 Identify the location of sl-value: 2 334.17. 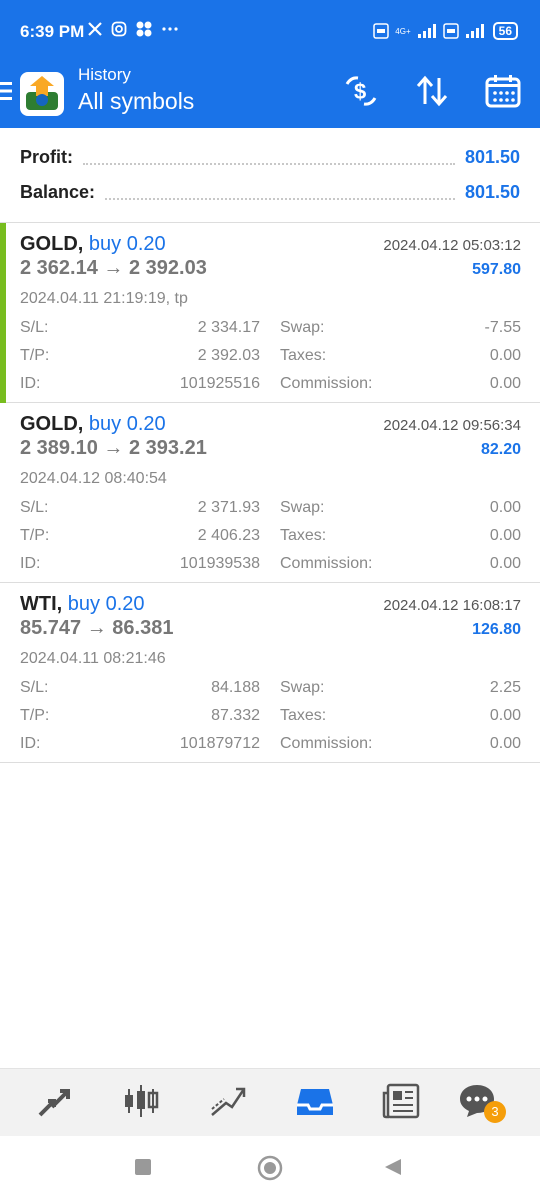
(228, 327).